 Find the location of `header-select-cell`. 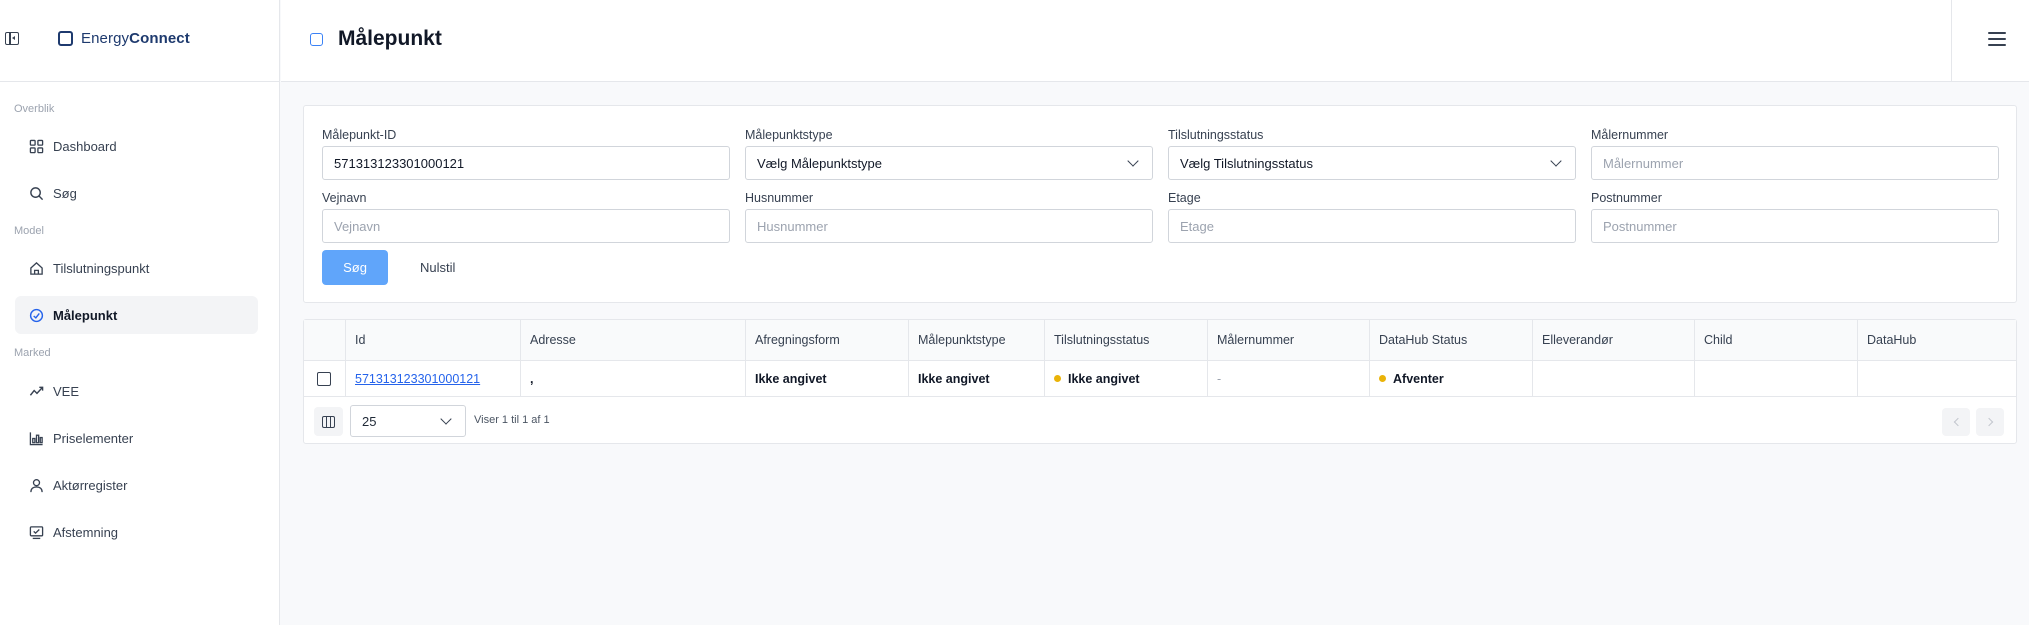

header-select-cell is located at coordinates (325, 340).